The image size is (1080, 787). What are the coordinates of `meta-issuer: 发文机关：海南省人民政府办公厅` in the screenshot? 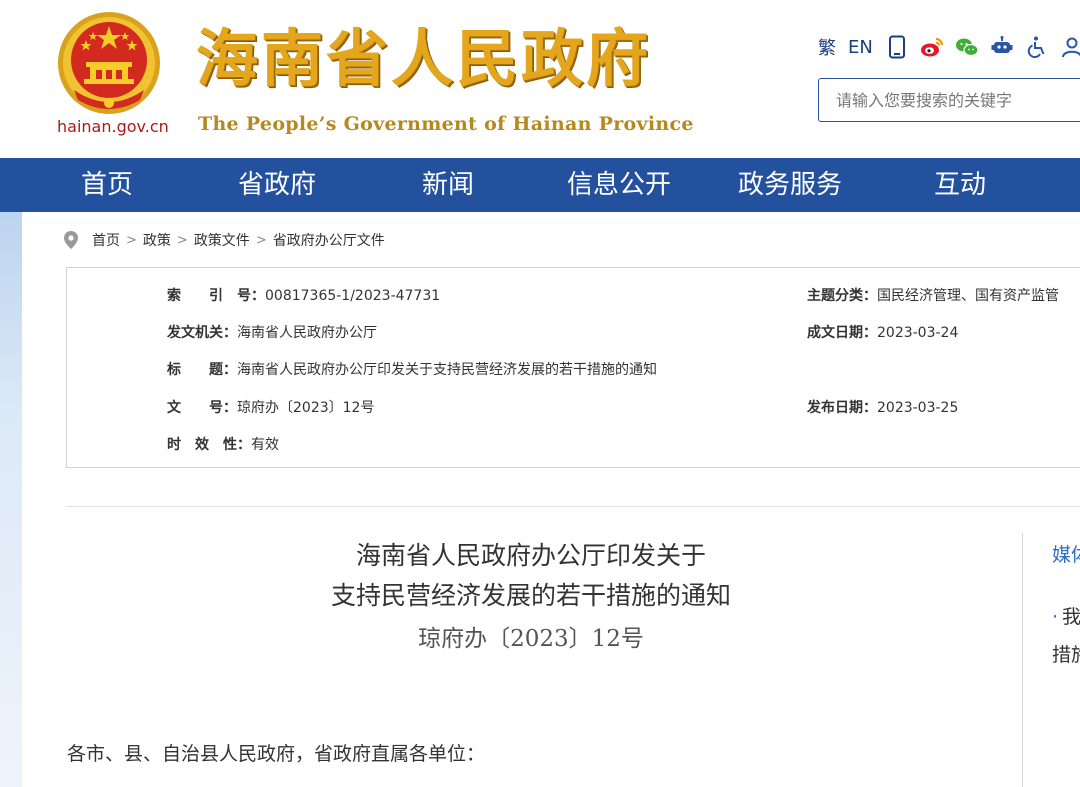 It's located at (272, 332).